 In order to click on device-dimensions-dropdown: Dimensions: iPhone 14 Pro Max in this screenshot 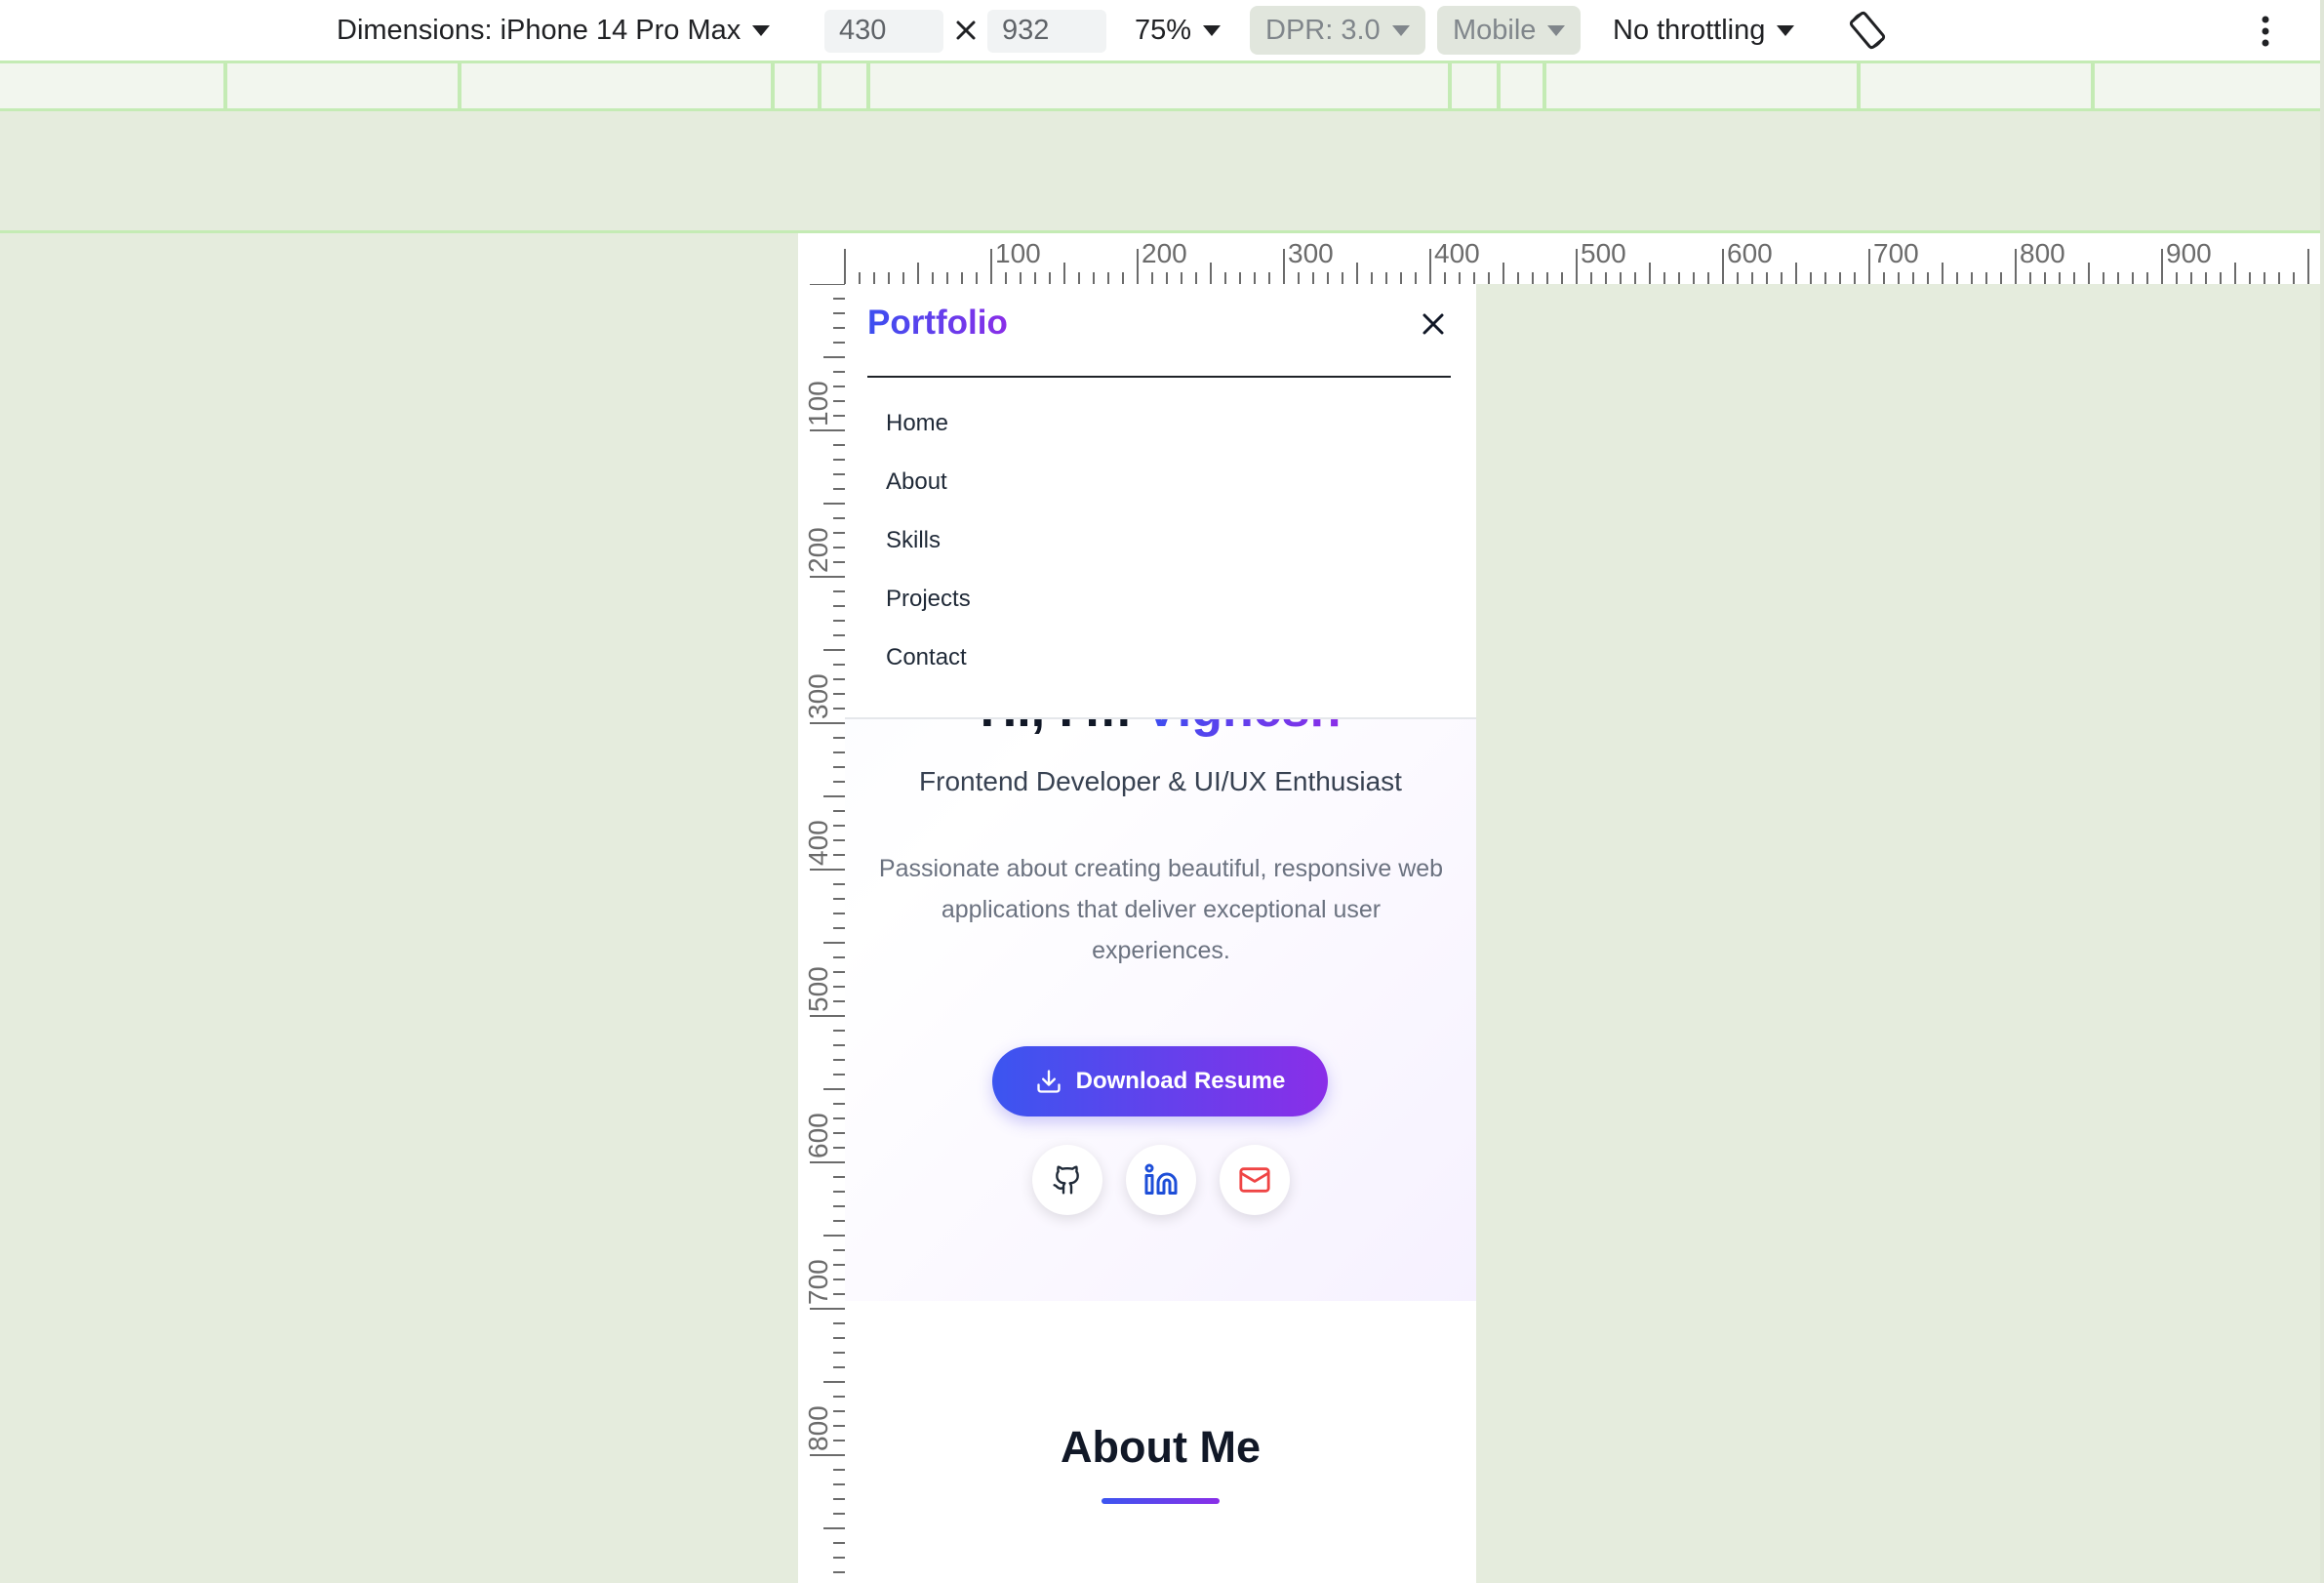, I will do `click(554, 30)`.